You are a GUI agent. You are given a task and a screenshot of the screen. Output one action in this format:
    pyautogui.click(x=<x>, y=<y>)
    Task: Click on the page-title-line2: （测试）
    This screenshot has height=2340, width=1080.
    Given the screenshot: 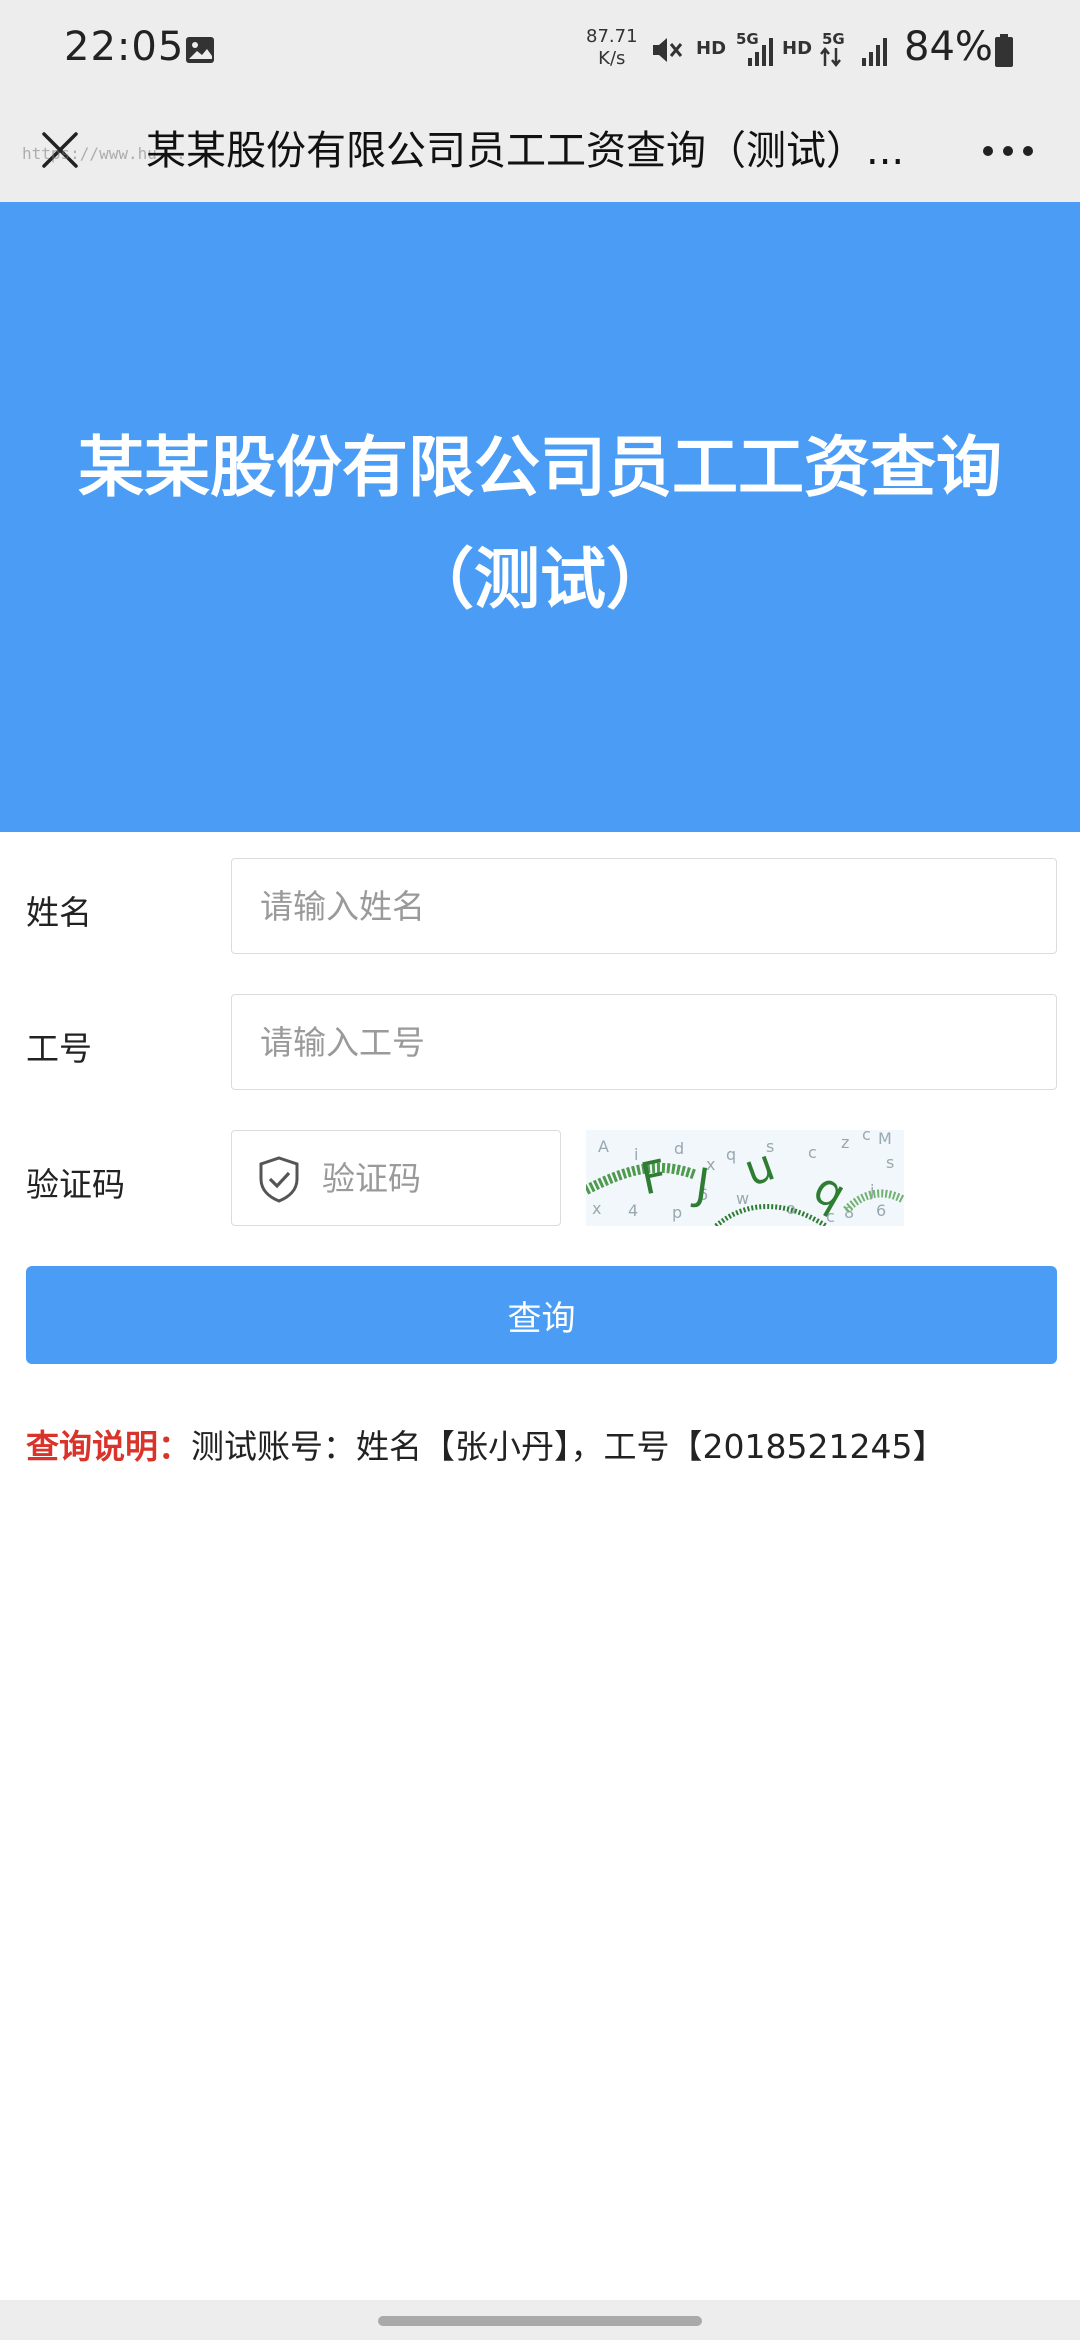 What is the action you would take?
    pyautogui.click(x=540, y=579)
    